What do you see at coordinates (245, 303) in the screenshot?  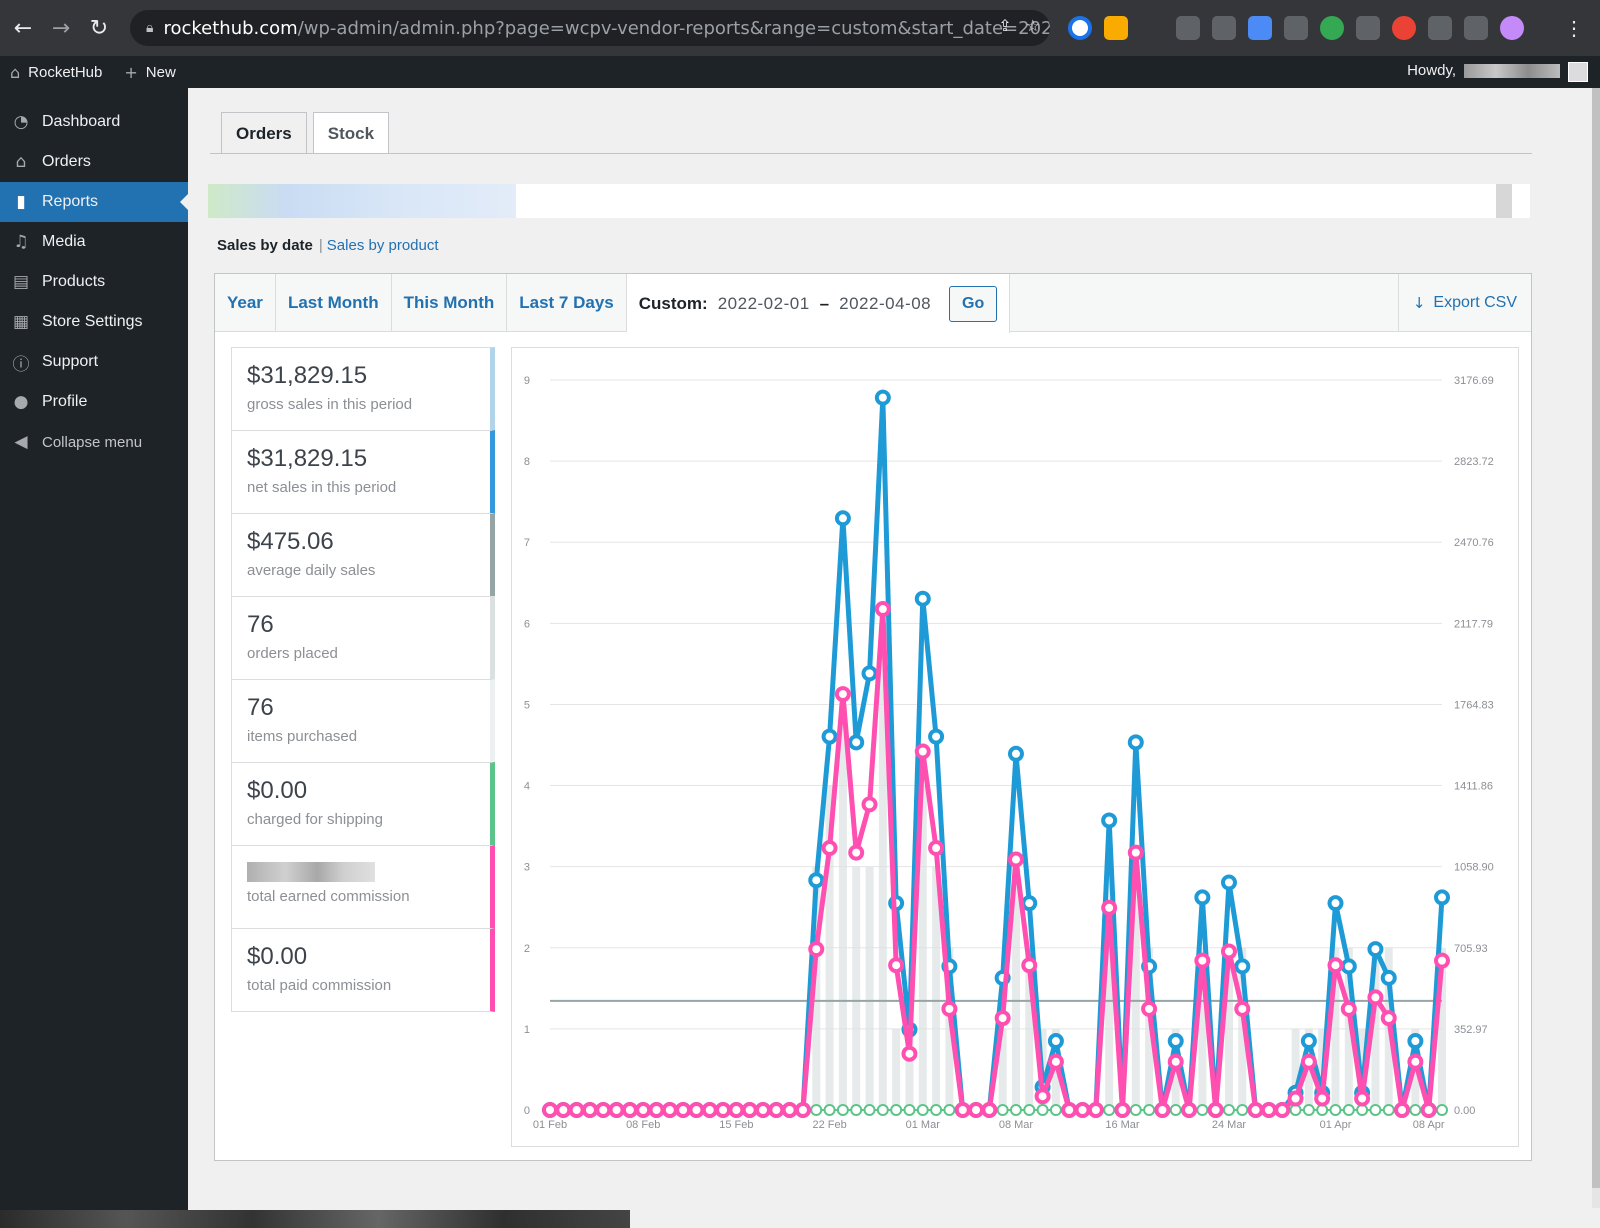 I see `range-year: Year` at bounding box center [245, 303].